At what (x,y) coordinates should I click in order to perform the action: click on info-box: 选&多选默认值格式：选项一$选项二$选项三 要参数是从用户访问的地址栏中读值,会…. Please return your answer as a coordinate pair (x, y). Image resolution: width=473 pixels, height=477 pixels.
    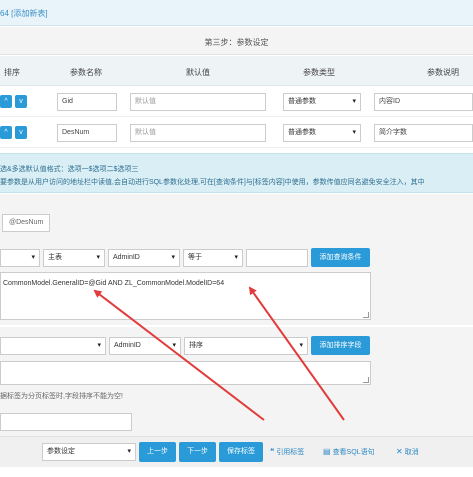
    Looking at the image, I should click on (236, 173).